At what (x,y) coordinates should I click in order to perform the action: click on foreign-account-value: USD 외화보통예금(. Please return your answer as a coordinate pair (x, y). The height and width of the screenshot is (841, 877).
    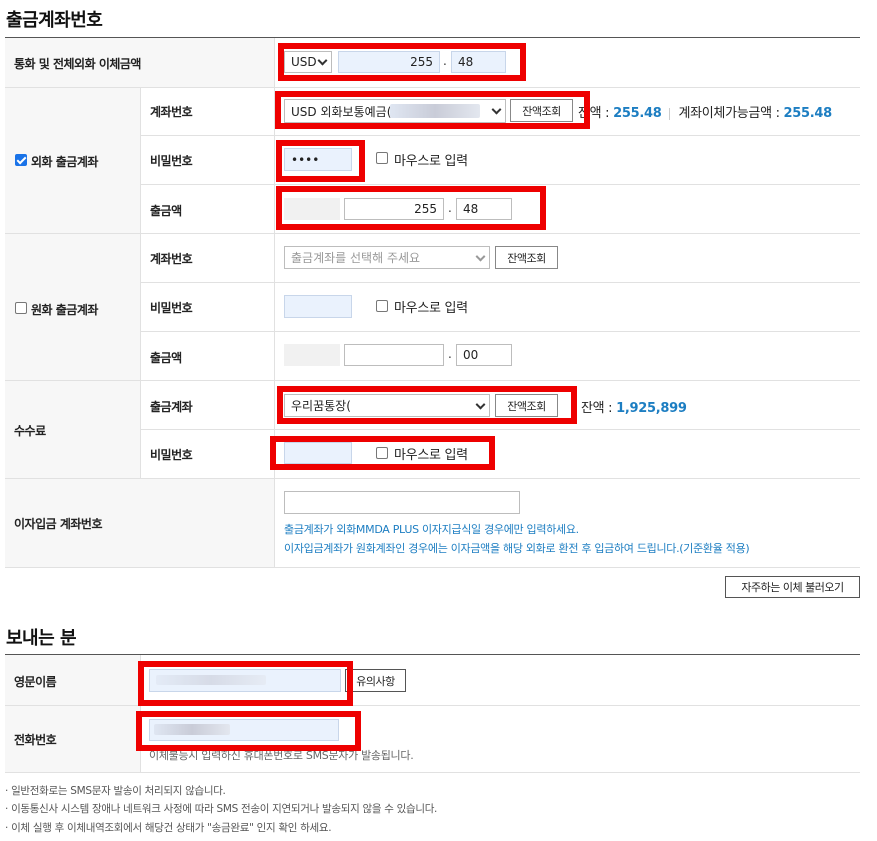
    Looking at the image, I should click on (341, 111).